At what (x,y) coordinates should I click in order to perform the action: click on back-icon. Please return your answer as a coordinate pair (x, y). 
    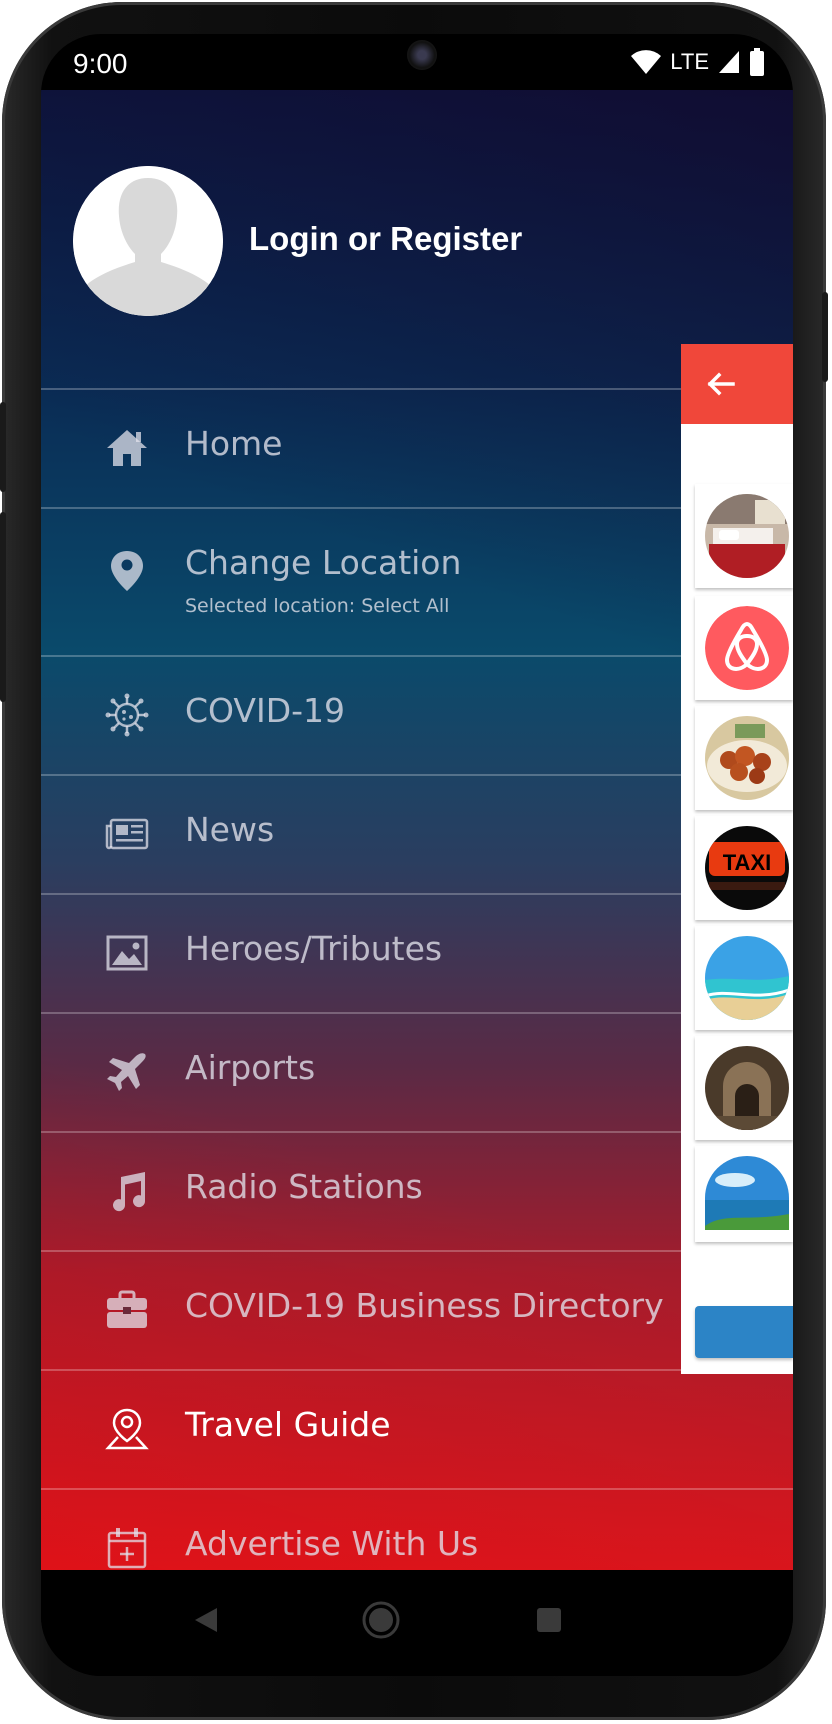
    Looking at the image, I should click on (206, 1620).